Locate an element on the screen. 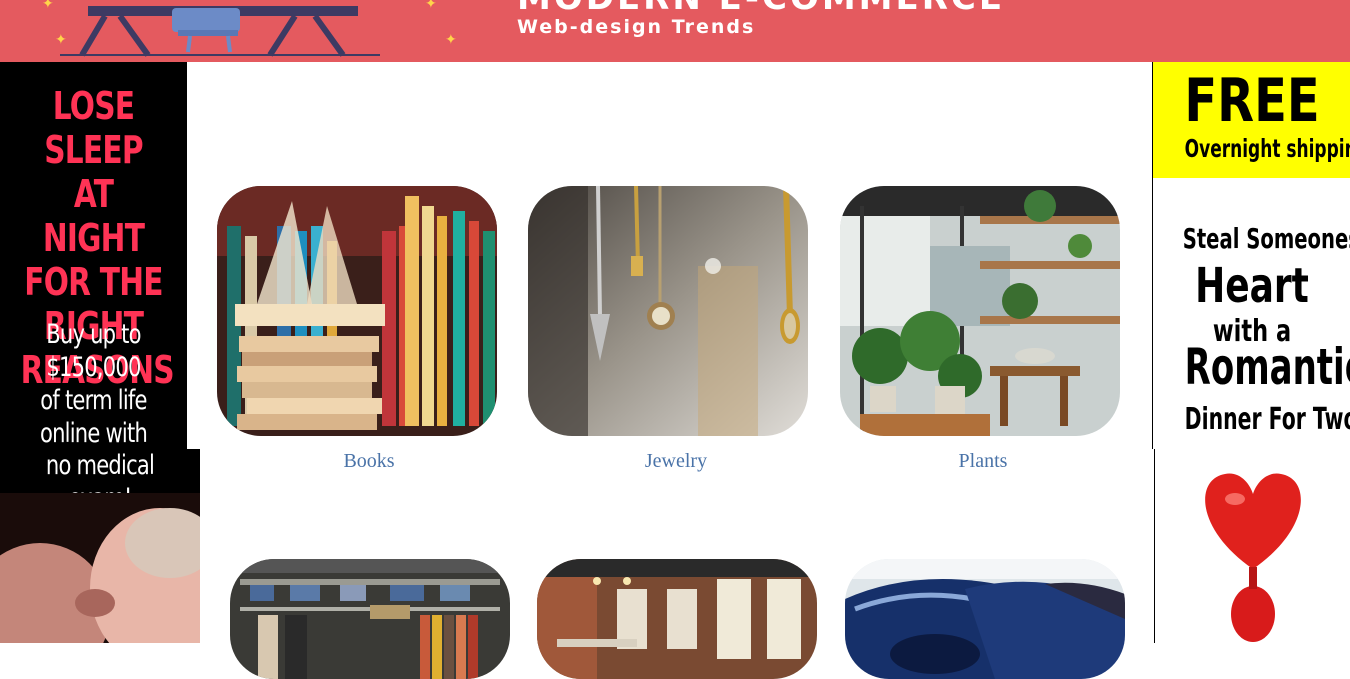  right-ad-free: FREE is located at coordinates (1252, 101).